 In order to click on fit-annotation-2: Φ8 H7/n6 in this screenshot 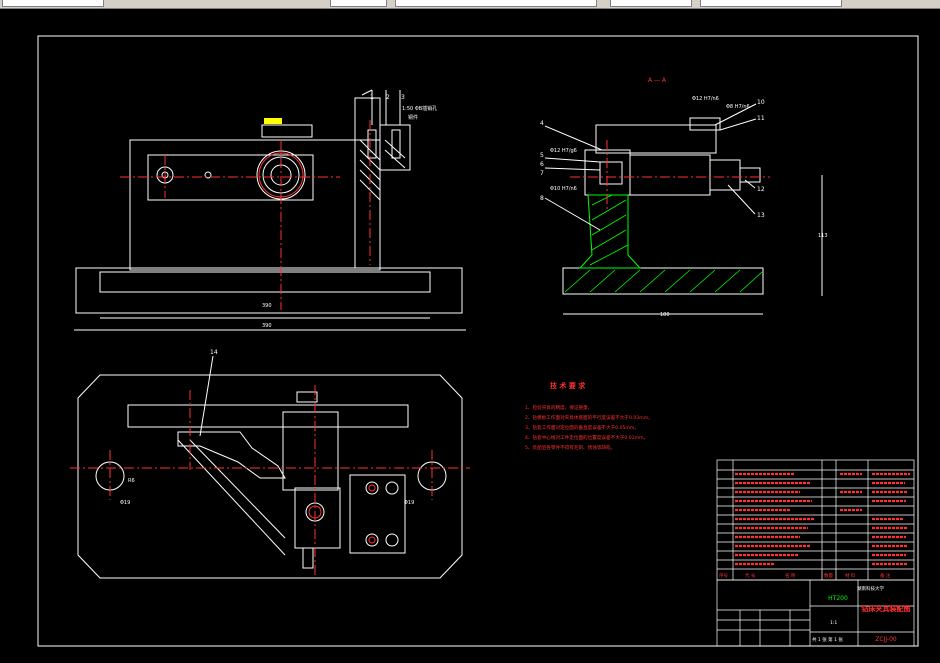, I will do `click(738, 107)`.